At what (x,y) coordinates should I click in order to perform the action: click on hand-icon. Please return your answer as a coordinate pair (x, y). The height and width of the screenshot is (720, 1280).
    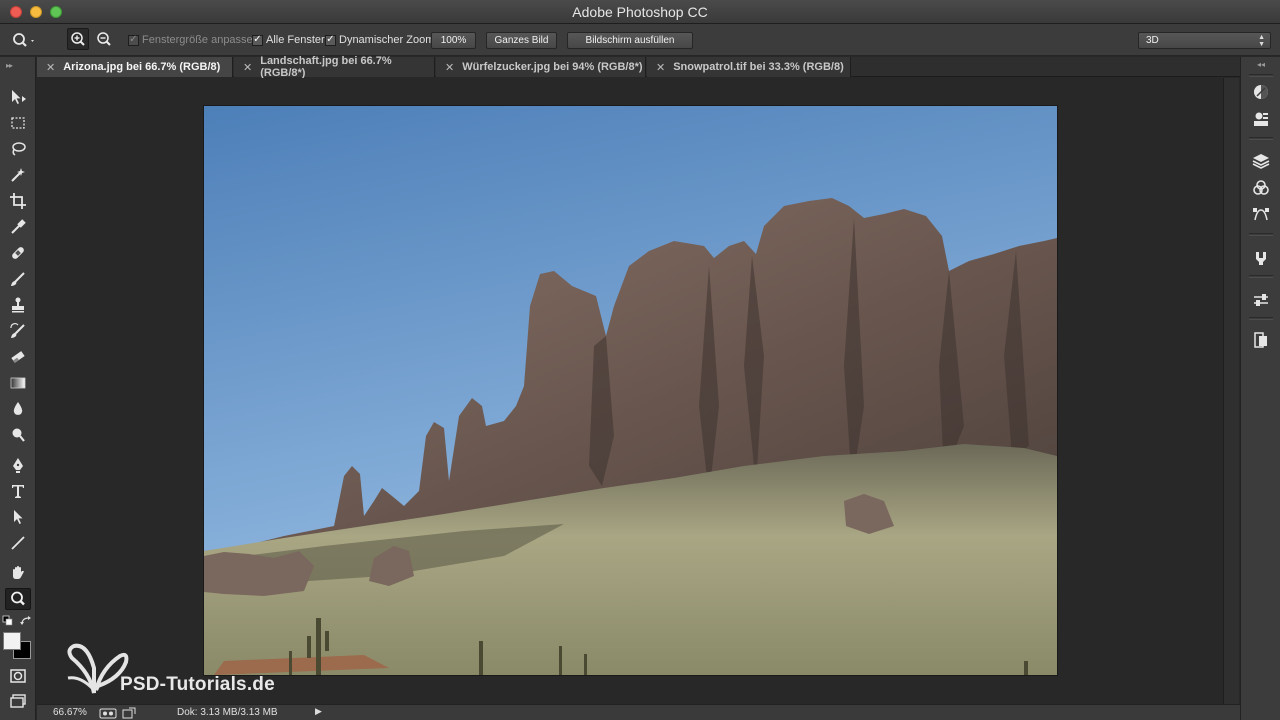
    Looking at the image, I should click on (18, 572).